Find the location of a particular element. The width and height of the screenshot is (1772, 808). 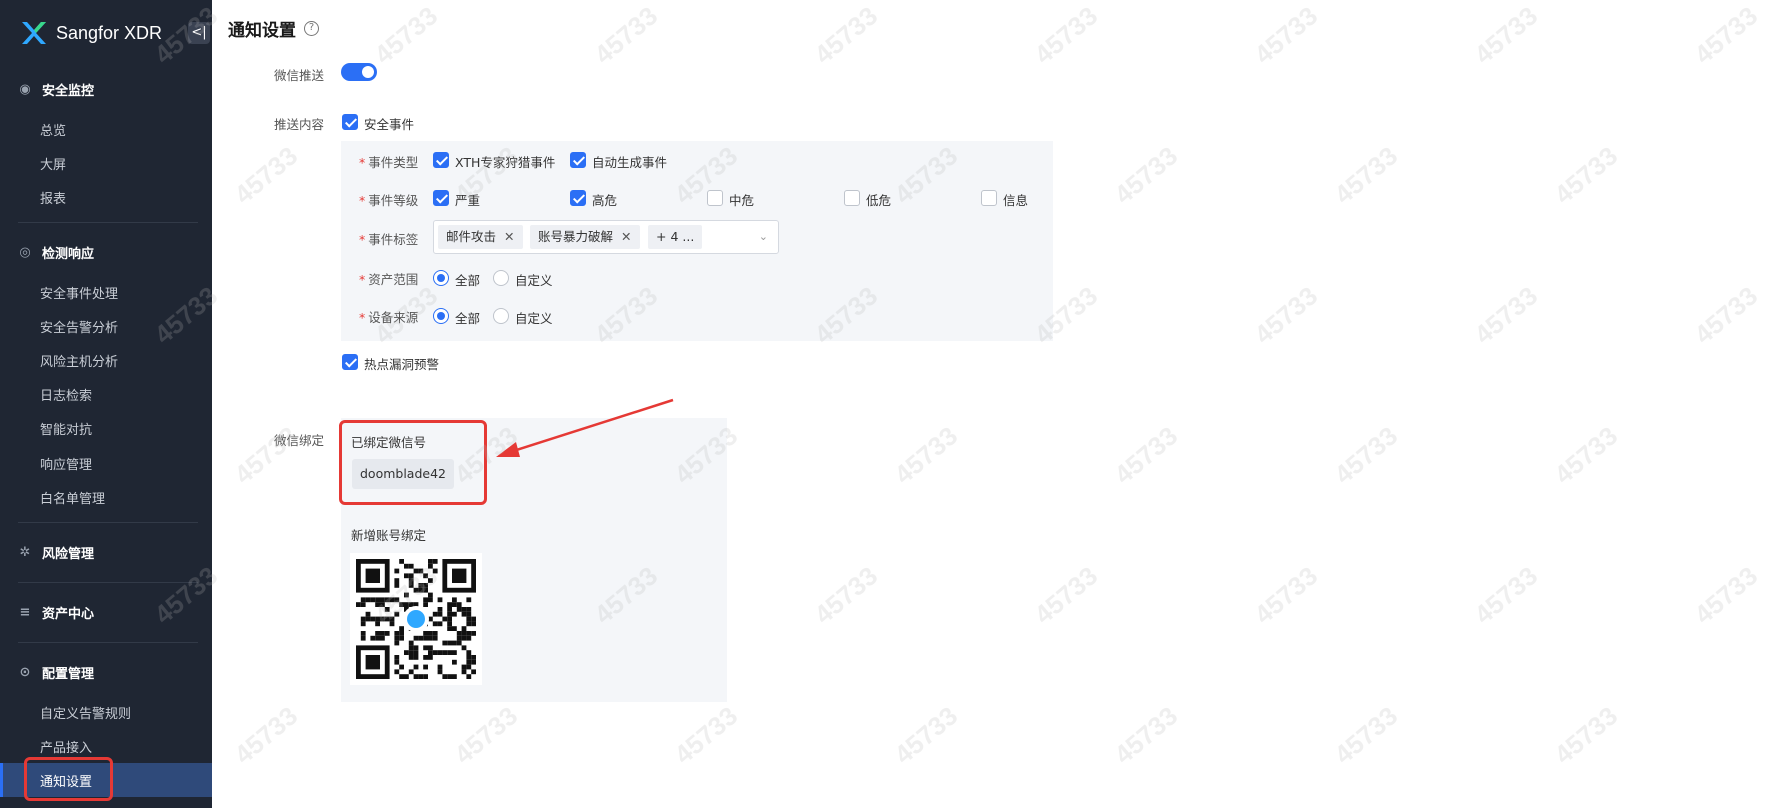

wechat-push-toggle is located at coordinates (359, 72).